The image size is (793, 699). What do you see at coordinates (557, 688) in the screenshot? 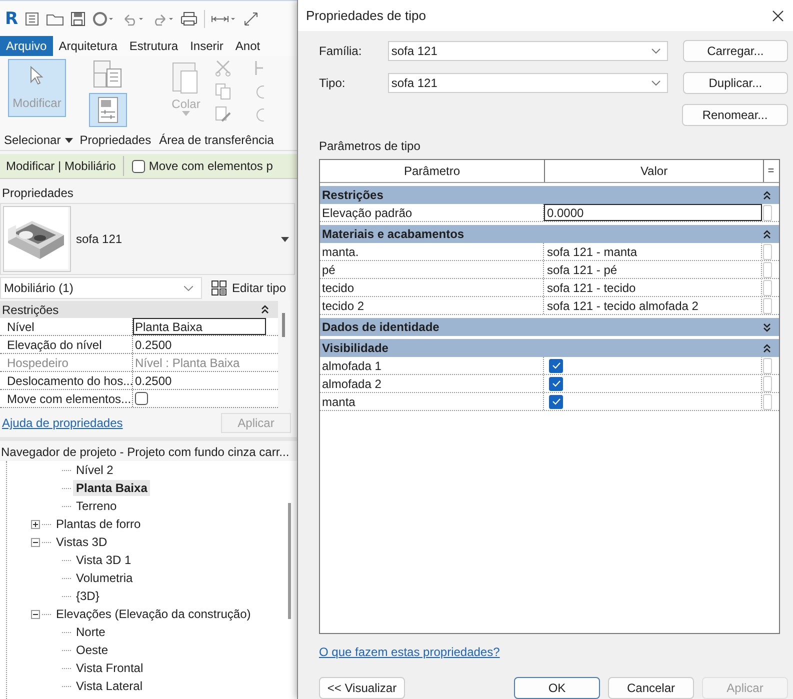
I see `dialog-button: OK` at bounding box center [557, 688].